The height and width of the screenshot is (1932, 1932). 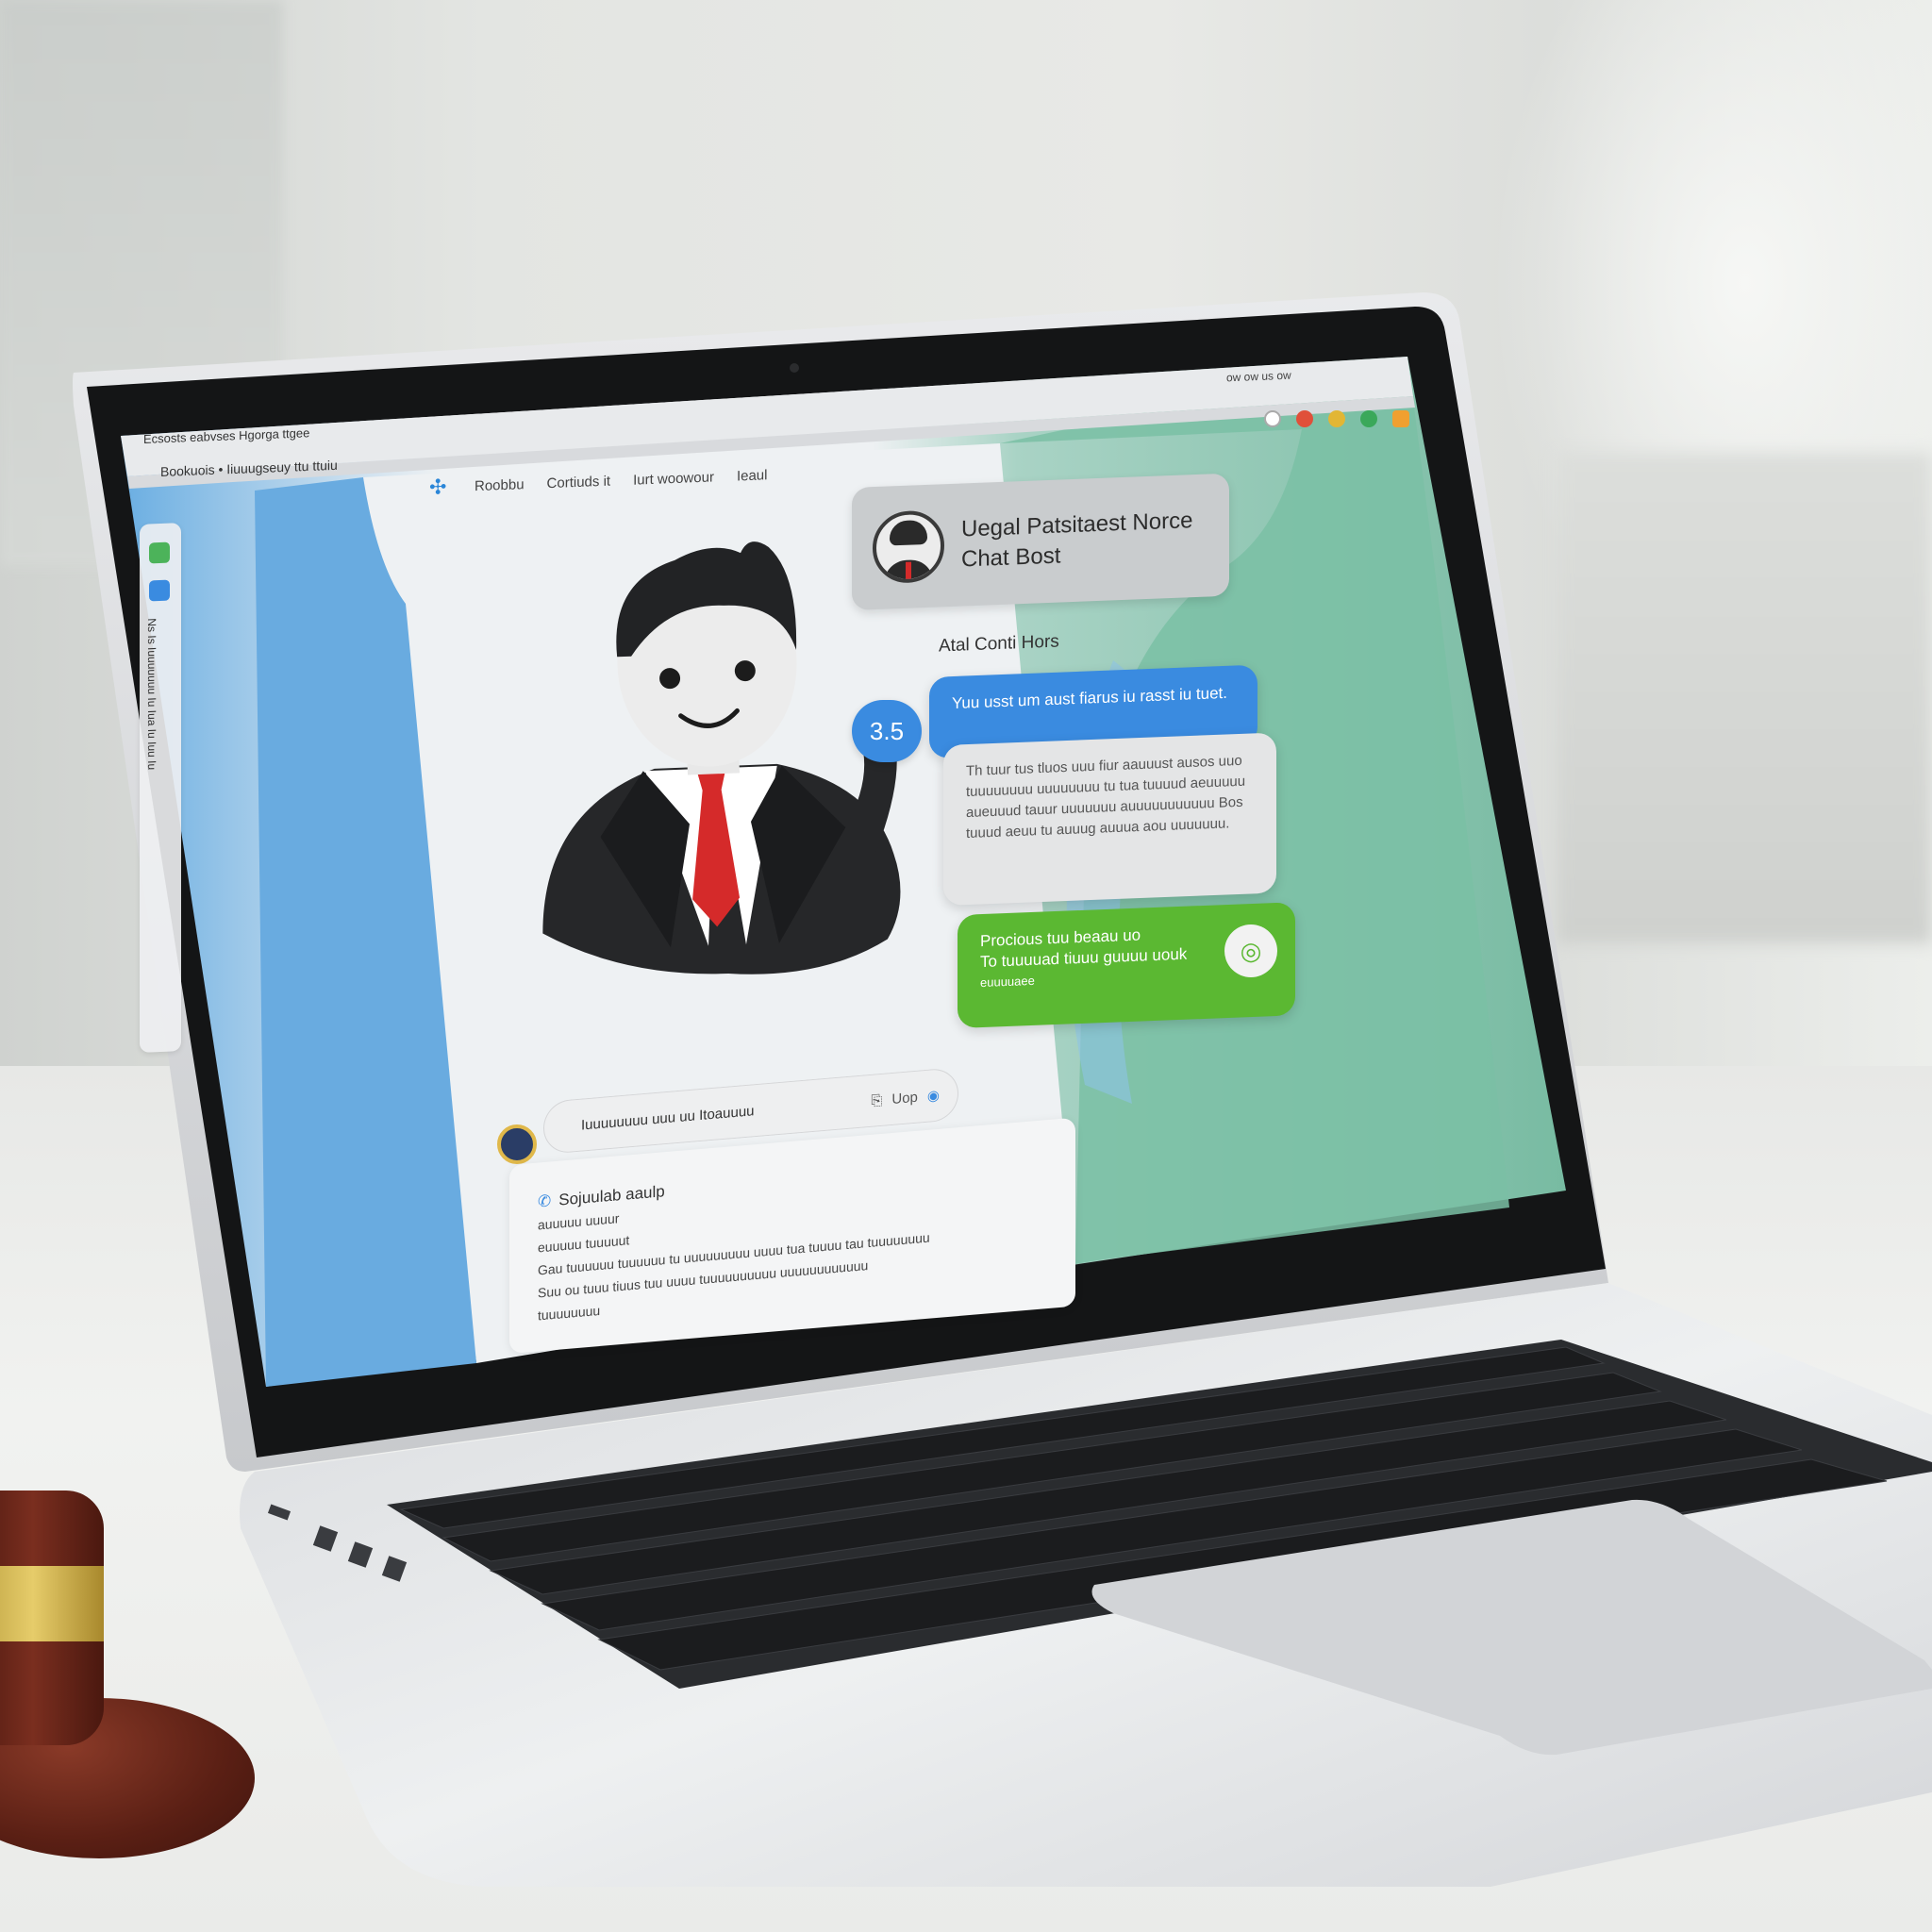 I want to click on rail-doc-icon, so click(x=160, y=590).